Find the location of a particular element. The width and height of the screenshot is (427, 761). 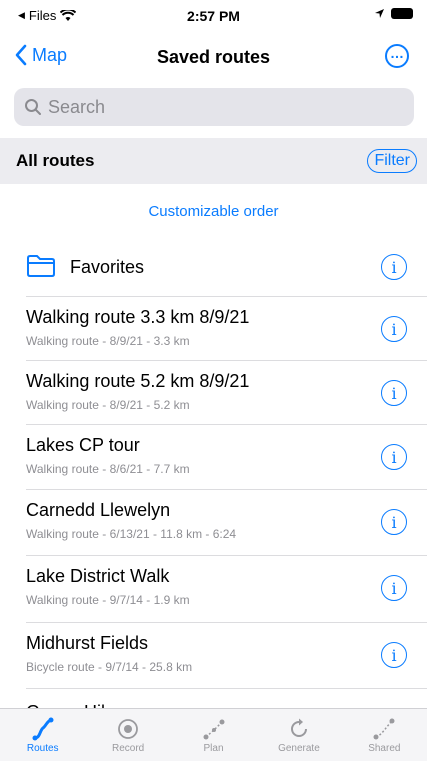

status-bar: ◀ Files 2:57 PM is located at coordinates (213, 17).